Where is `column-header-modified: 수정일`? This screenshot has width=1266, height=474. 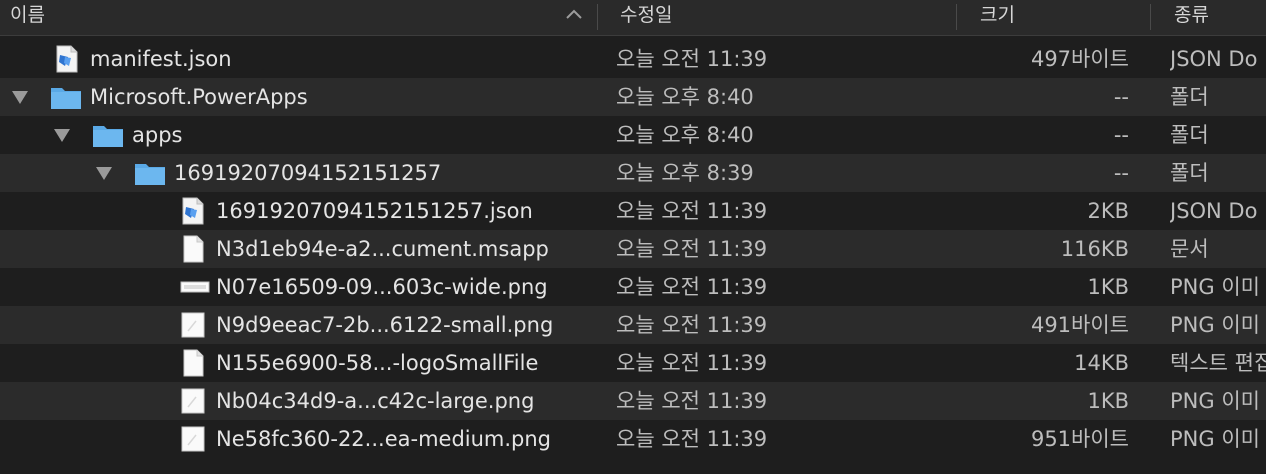 column-header-modified: 수정일 is located at coordinates (785, 17).